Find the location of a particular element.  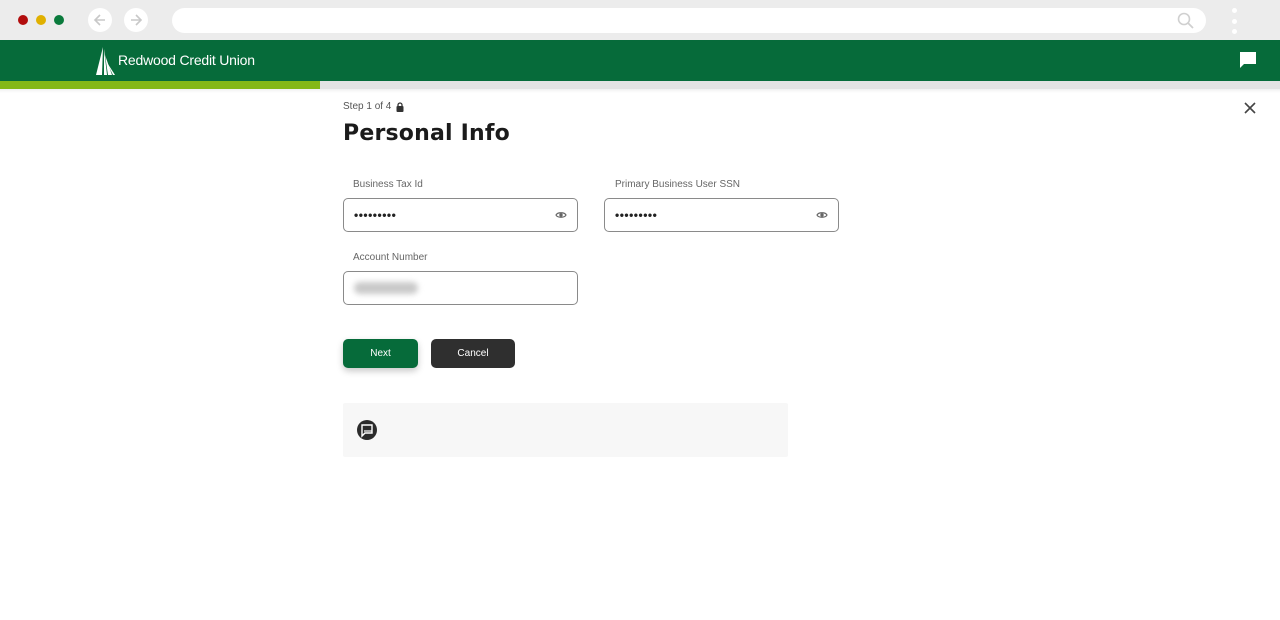

progress-fill is located at coordinates (160, 85).